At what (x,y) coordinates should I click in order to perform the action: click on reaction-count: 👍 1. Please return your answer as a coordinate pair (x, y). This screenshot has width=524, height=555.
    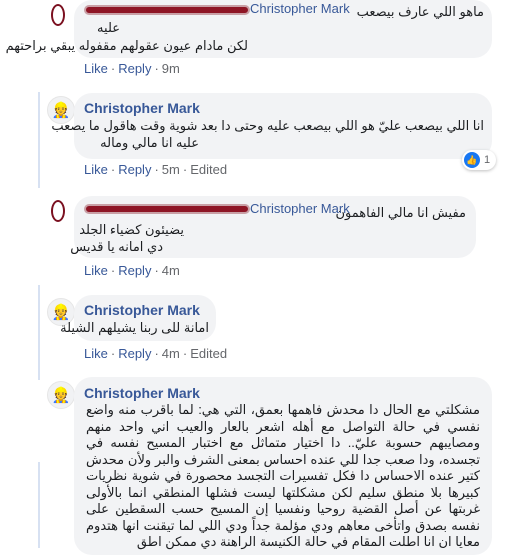
    Looking at the image, I should click on (479, 160).